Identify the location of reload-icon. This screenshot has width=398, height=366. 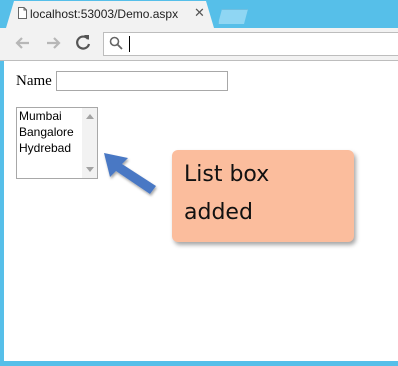
(83, 43).